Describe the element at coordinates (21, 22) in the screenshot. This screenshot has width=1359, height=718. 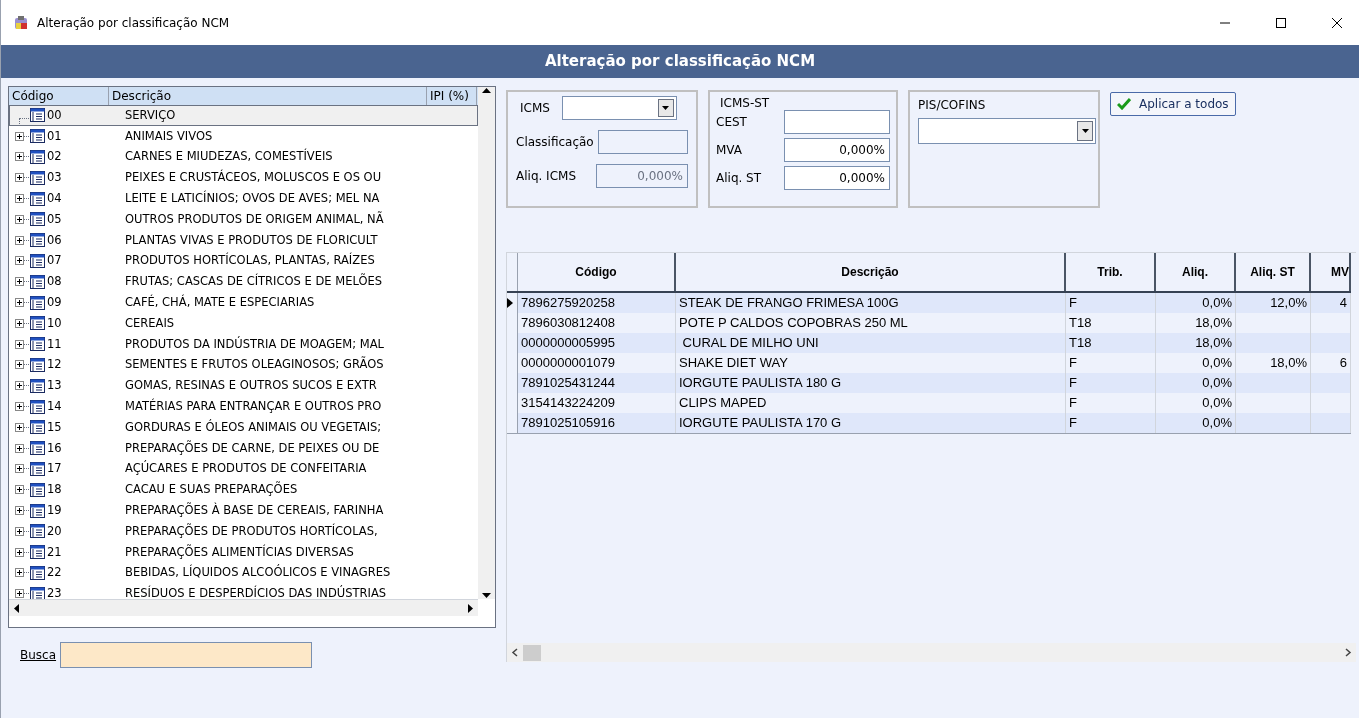
I see `app-icon` at that location.